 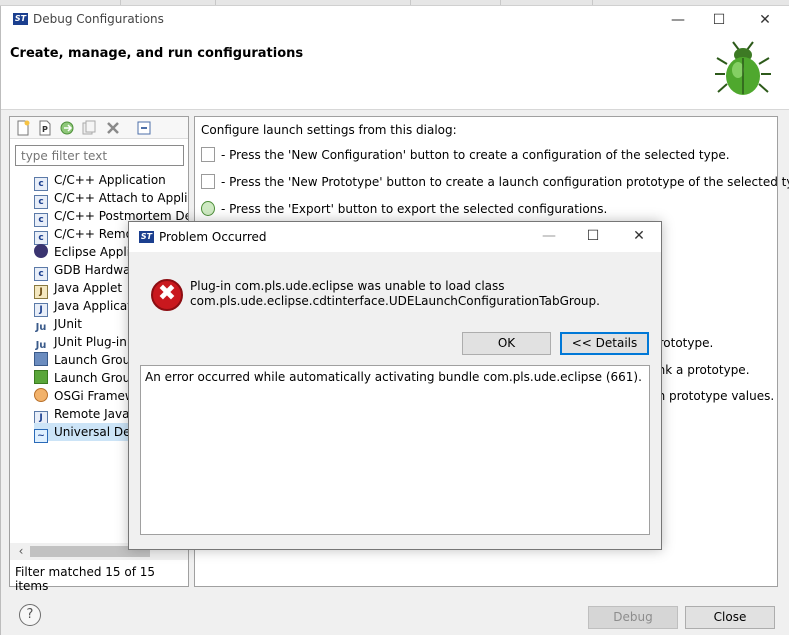 What do you see at coordinates (208, 181) in the screenshot?
I see `new-prototype-icon` at bounding box center [208, 181].